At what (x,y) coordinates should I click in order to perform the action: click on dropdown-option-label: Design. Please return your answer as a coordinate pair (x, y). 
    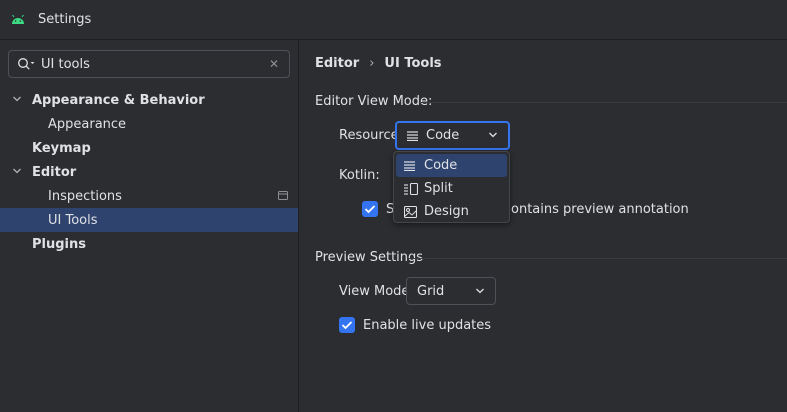
    Looking at the image, I should click on (446, 211).